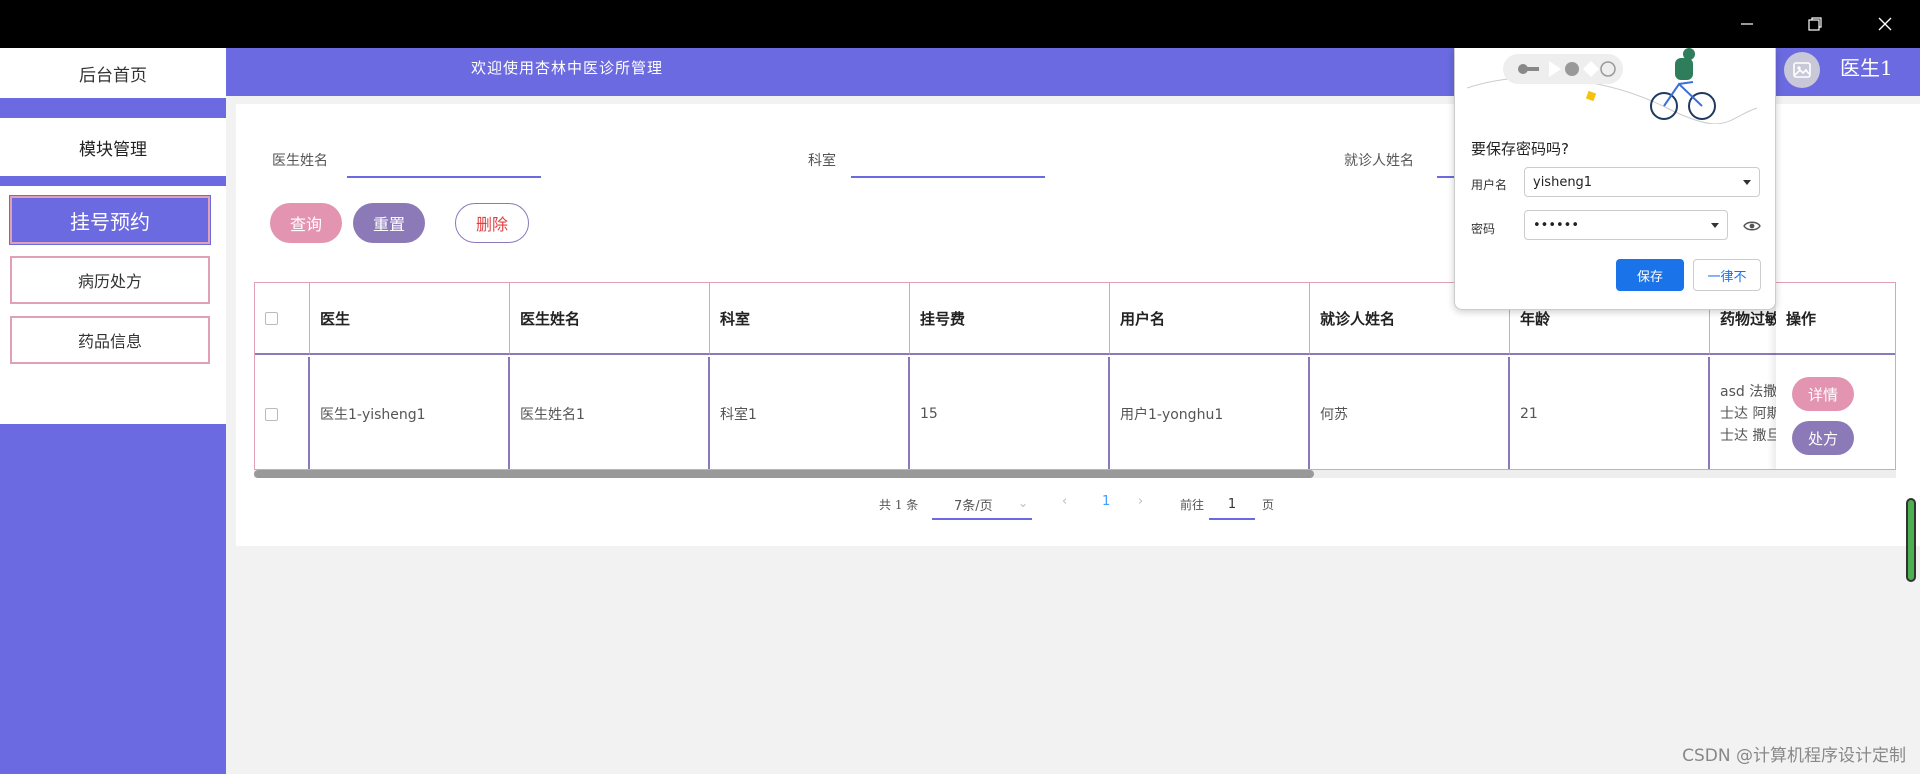 This screenshot has height=774, width=1920. I want to click on sidebar-item-appointment: 挂号预约, so click(110, 220).